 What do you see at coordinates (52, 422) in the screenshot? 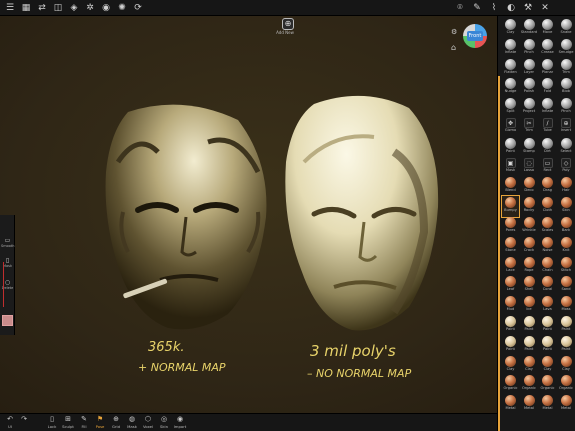
I see `lock-button: ▯ Lock` at bounding box center [52, 422].